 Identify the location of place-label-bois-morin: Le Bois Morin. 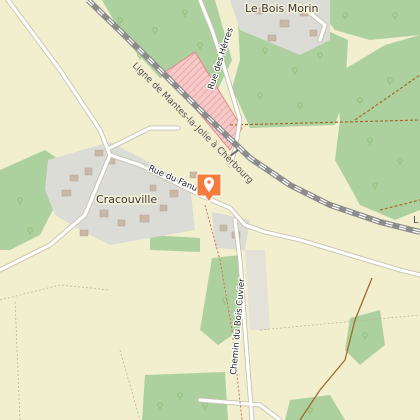
(282, 8).